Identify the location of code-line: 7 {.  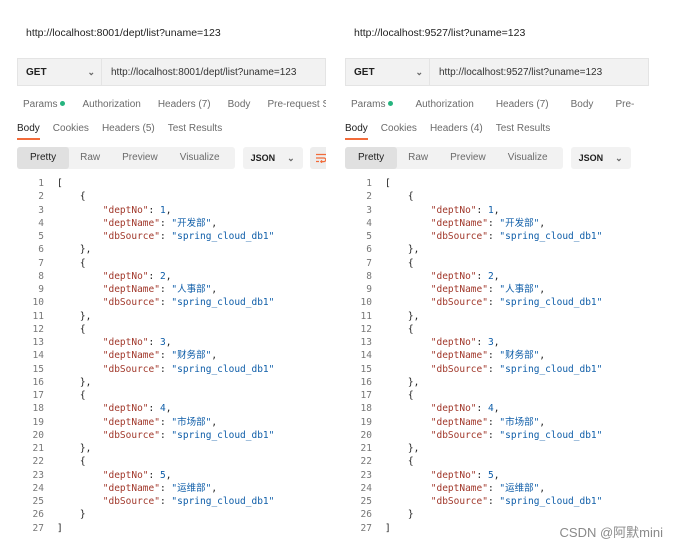
(476, 263).